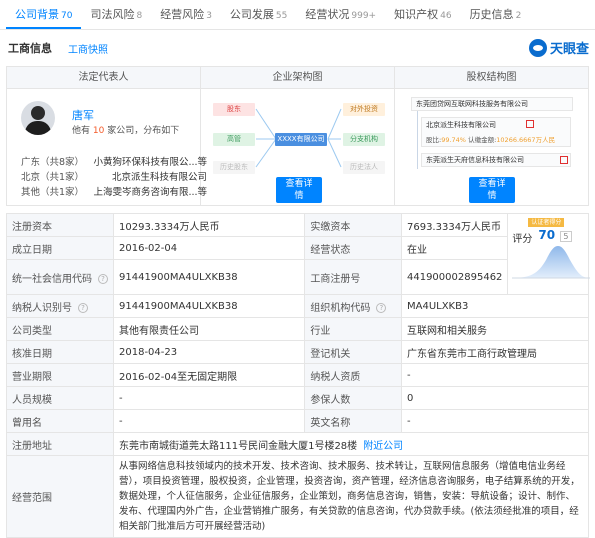 This screenshot has width=595, height=538. I want to click on tab-judicial-risk: 司法风险 8, so click(116, 17).